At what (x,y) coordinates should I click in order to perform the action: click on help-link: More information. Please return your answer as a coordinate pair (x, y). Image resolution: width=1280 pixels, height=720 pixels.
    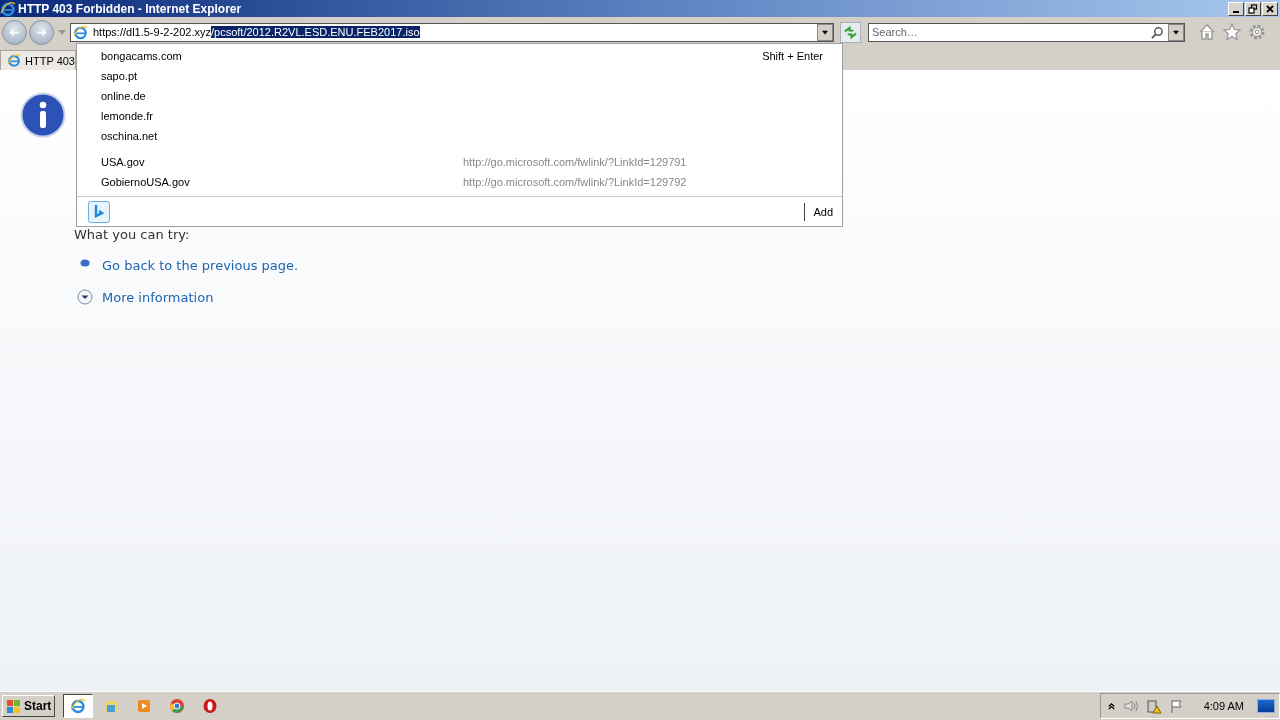
    Looking at the image, I should click on (158, 297).